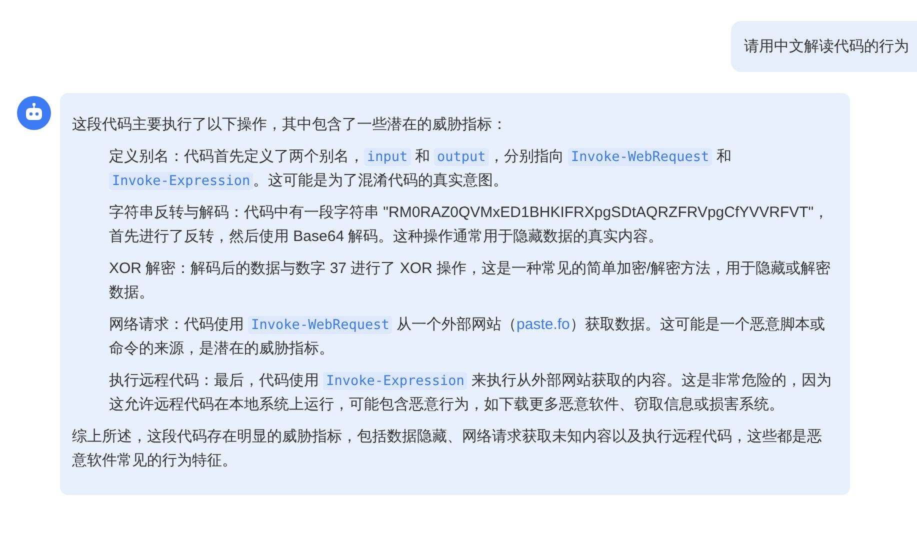 This screenshot has width=917, height=556. What do you see at coordinates (461, 157) in the screenshot?
I see `inline-code: output` at bounding box center [461, 157].